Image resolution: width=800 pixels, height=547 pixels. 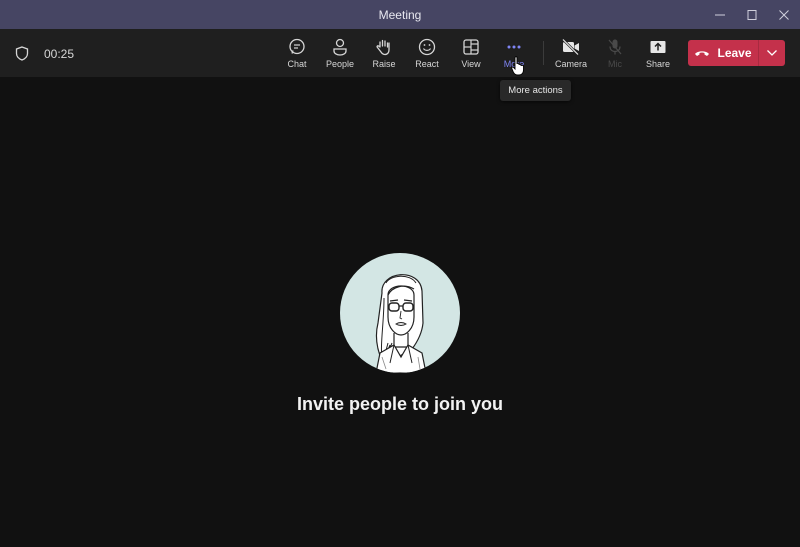 I want to click on view-layout-icon, so click(x=471, y=47).